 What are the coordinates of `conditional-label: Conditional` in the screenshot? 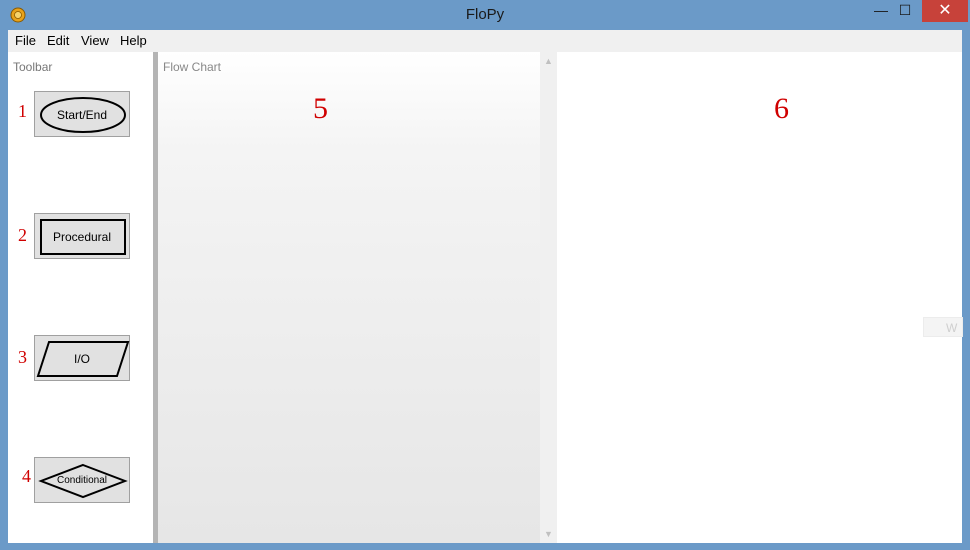 It's located at (82, 480).